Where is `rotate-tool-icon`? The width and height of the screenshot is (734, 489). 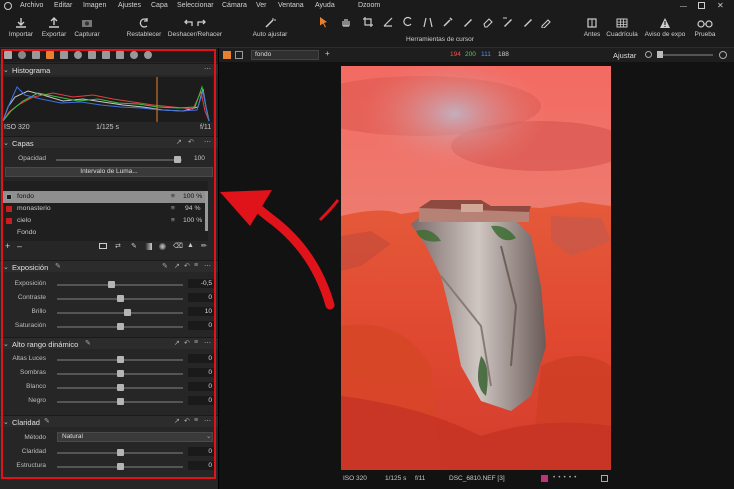 rotate-tool-icon is located at coordinates (409, 22).